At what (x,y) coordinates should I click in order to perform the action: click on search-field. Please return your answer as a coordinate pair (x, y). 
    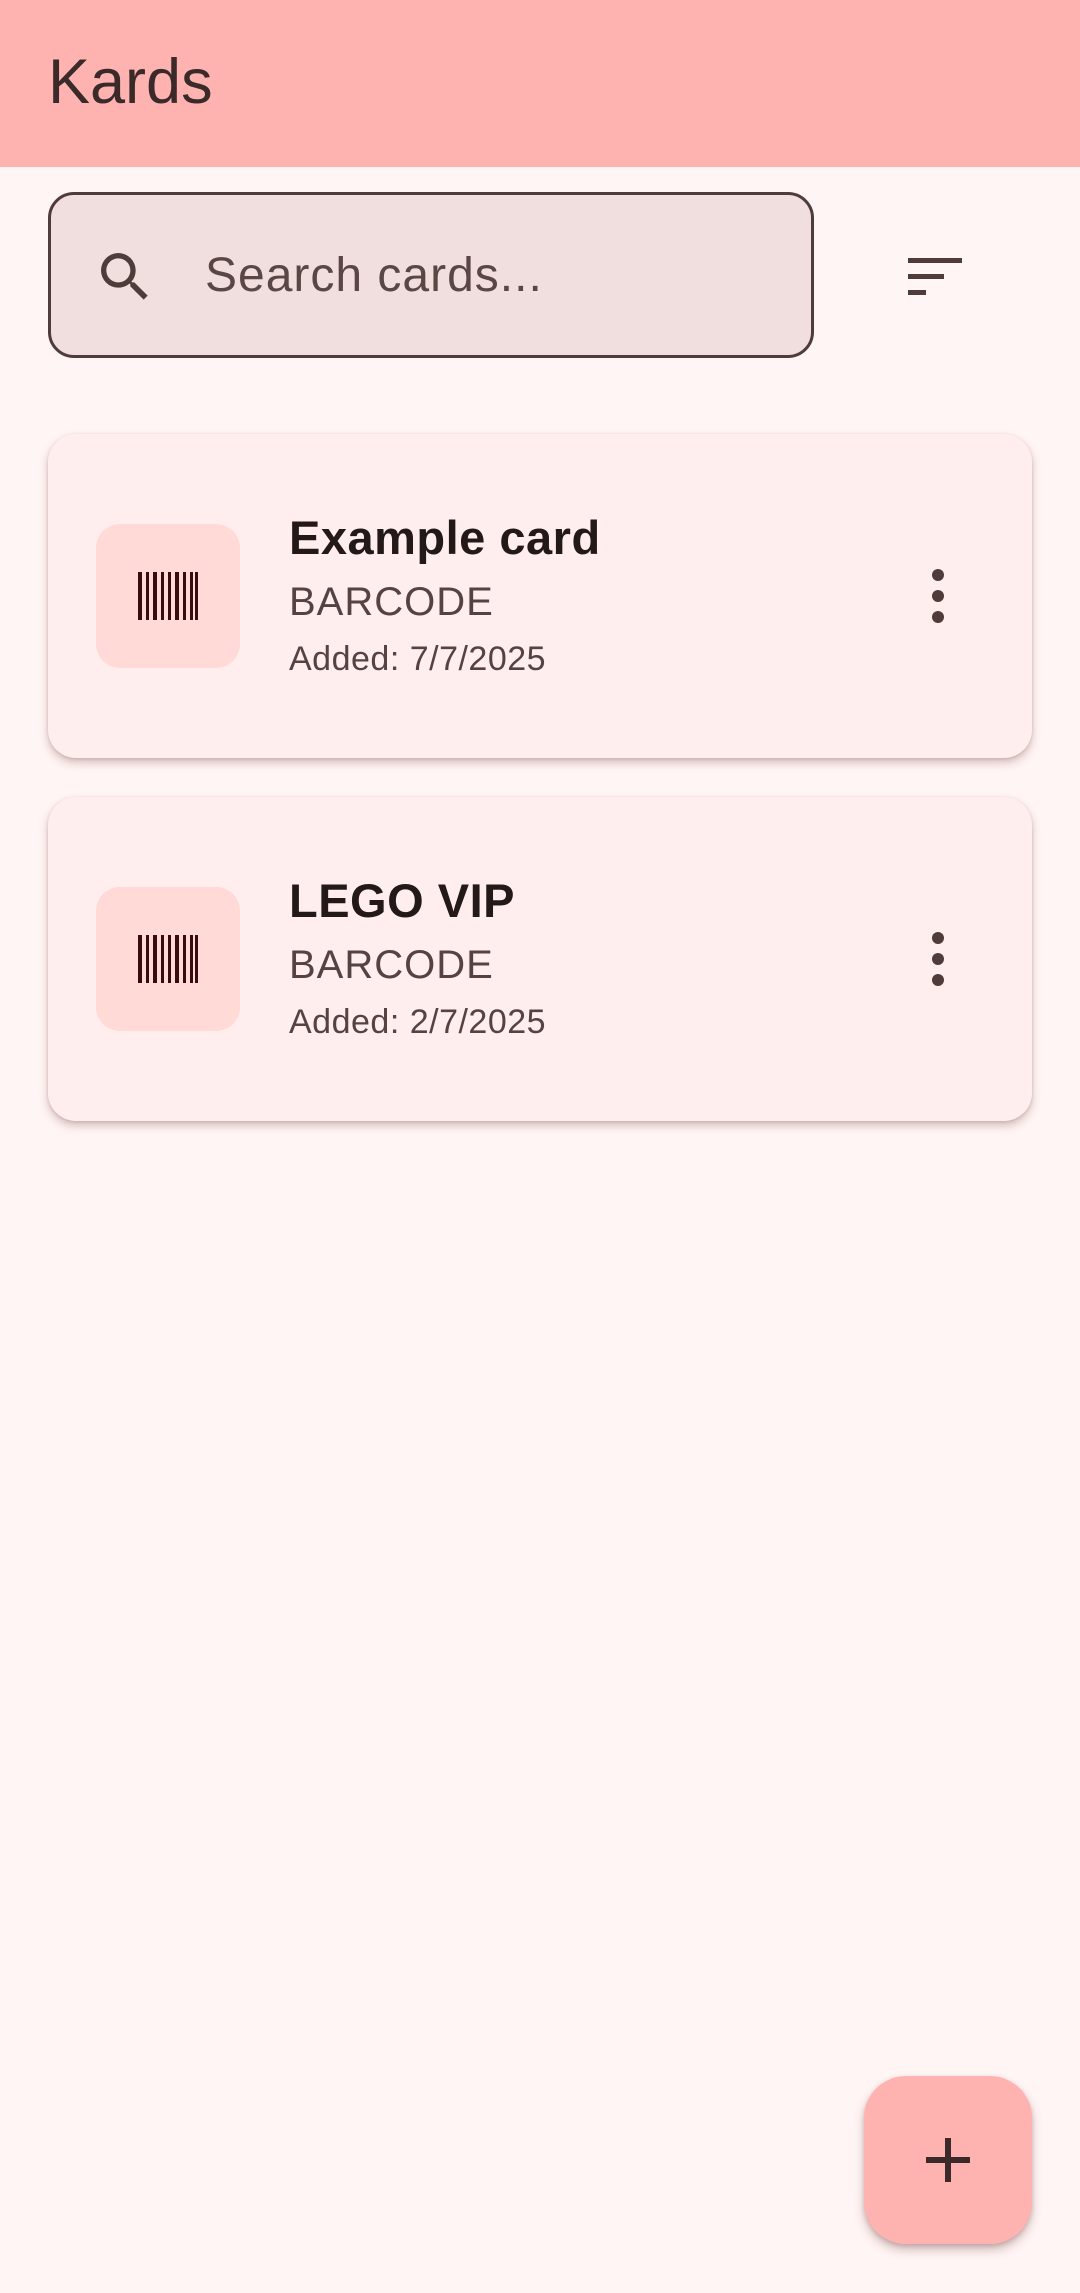
    Looking at the image, I should click on (431, 275).